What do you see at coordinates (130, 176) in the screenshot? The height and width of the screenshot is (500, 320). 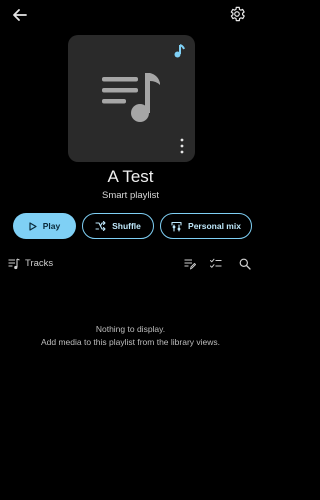 I see `playlist-title: A Test` at bounding box center [130, 176].